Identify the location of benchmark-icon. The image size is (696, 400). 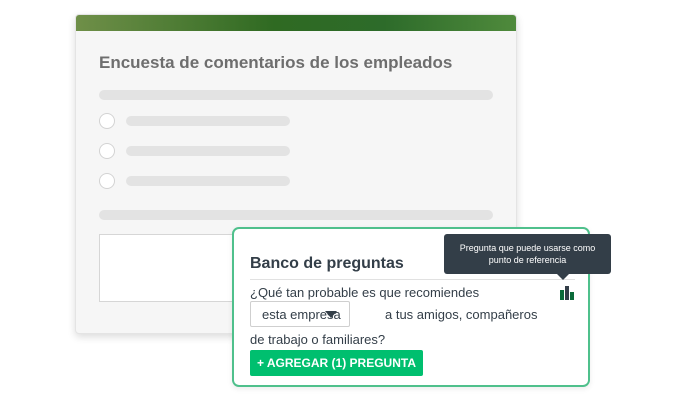
(567, 293).